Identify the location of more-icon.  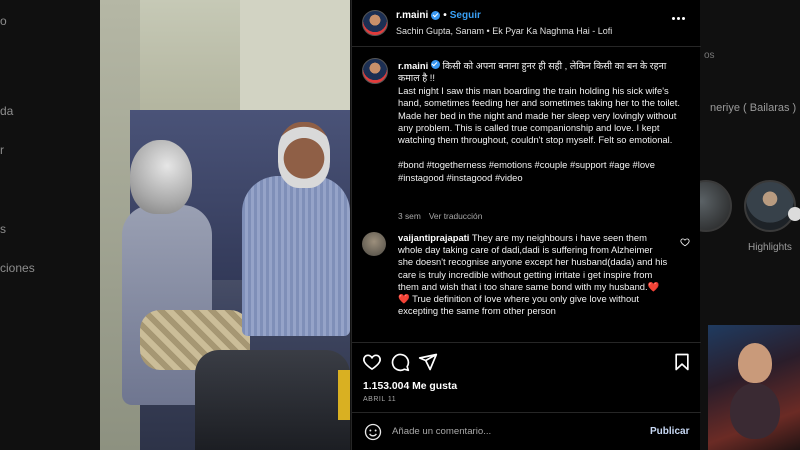
(678, 18).